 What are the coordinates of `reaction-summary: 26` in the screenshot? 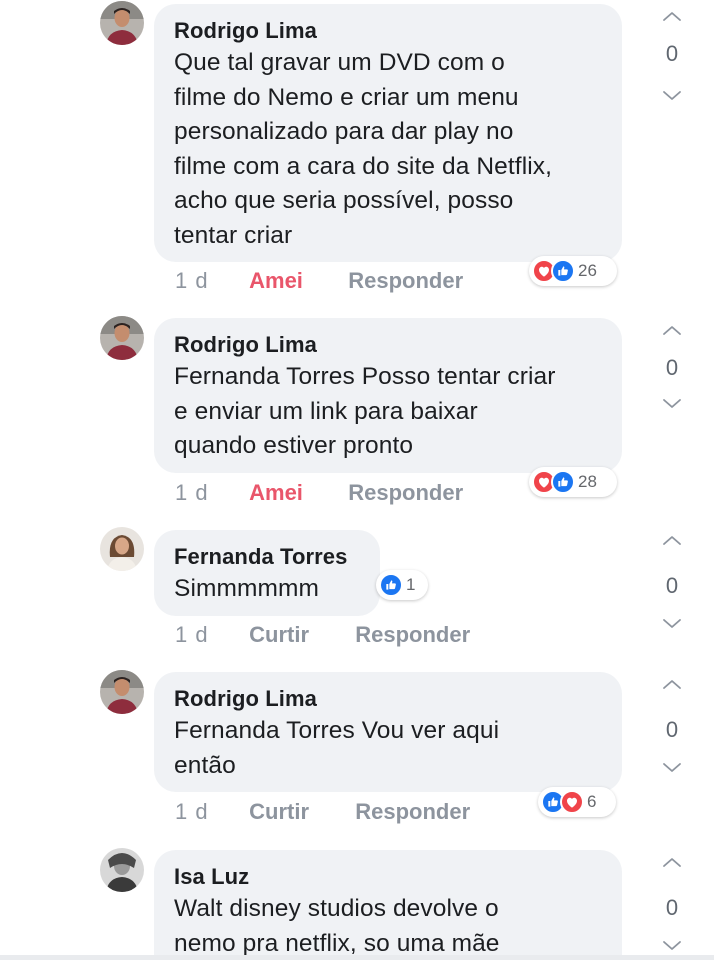 It's located at (573, 271).